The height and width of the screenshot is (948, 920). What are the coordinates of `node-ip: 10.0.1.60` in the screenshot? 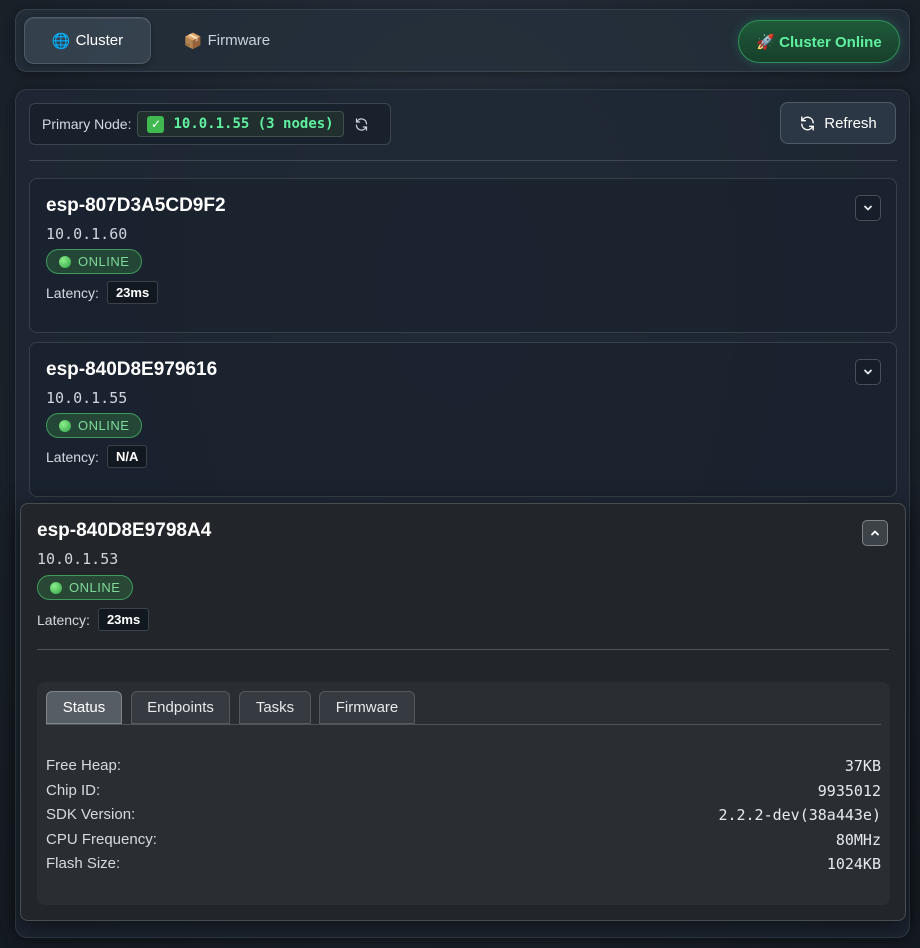 It's located at (87, 234).